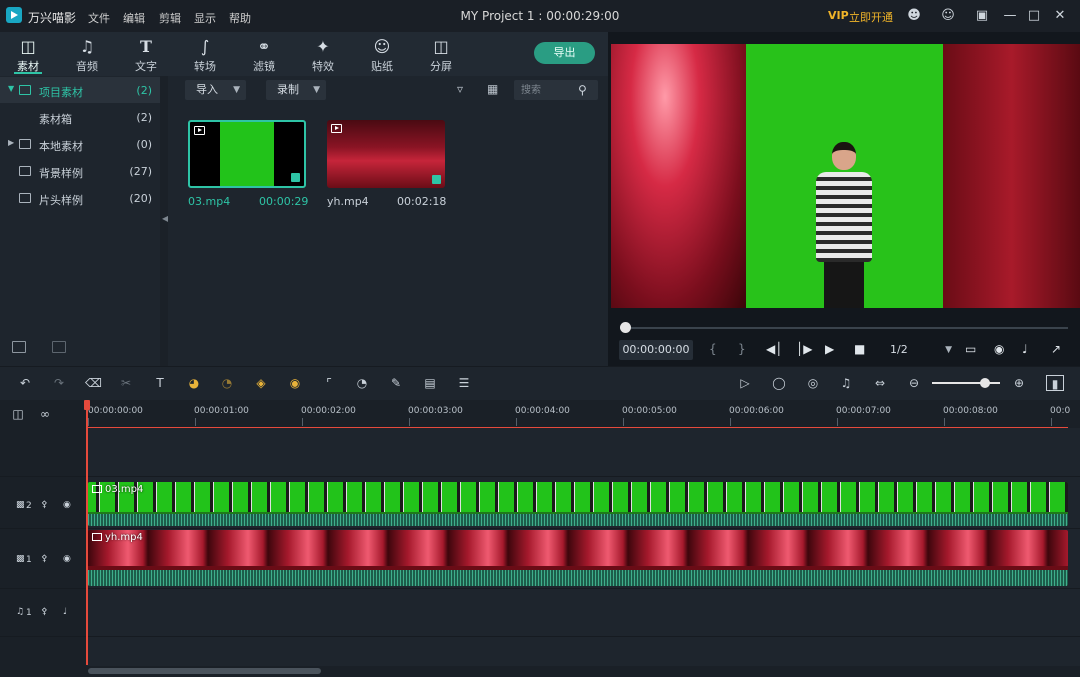 Image resolution: width=1080 pixels, height=677 pixels. I want to click on tab-audio: ♫ 音频, so click(87, 54).